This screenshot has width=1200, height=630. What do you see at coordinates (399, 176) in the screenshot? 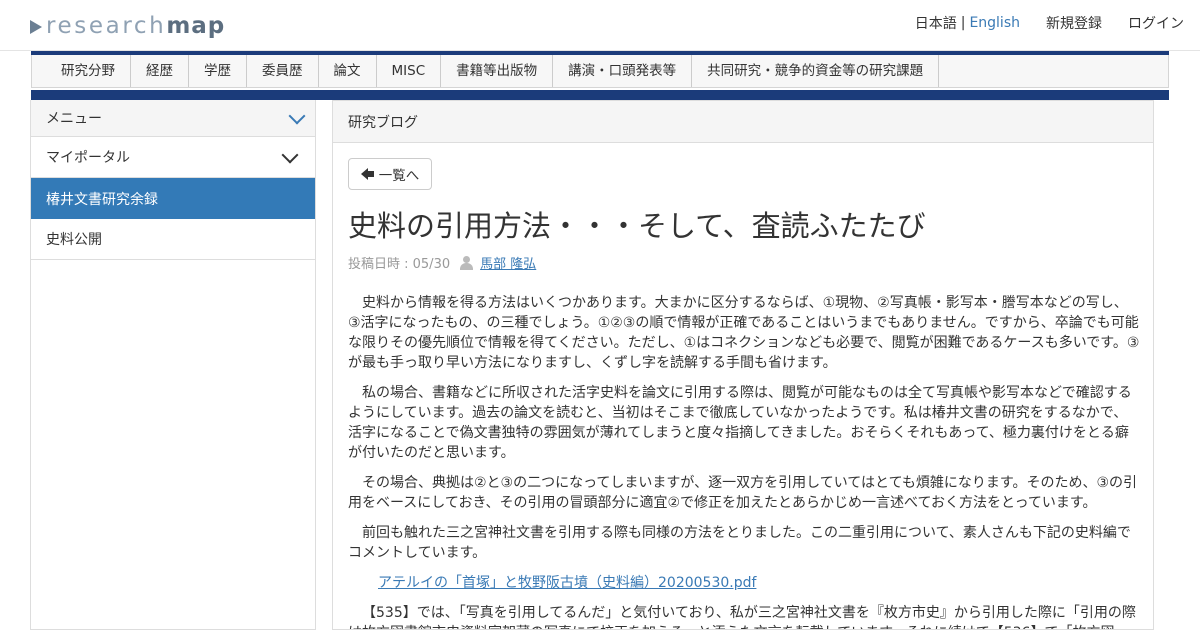
I see `back-button-label: 一覧へ` at bounding box center [399, 176].